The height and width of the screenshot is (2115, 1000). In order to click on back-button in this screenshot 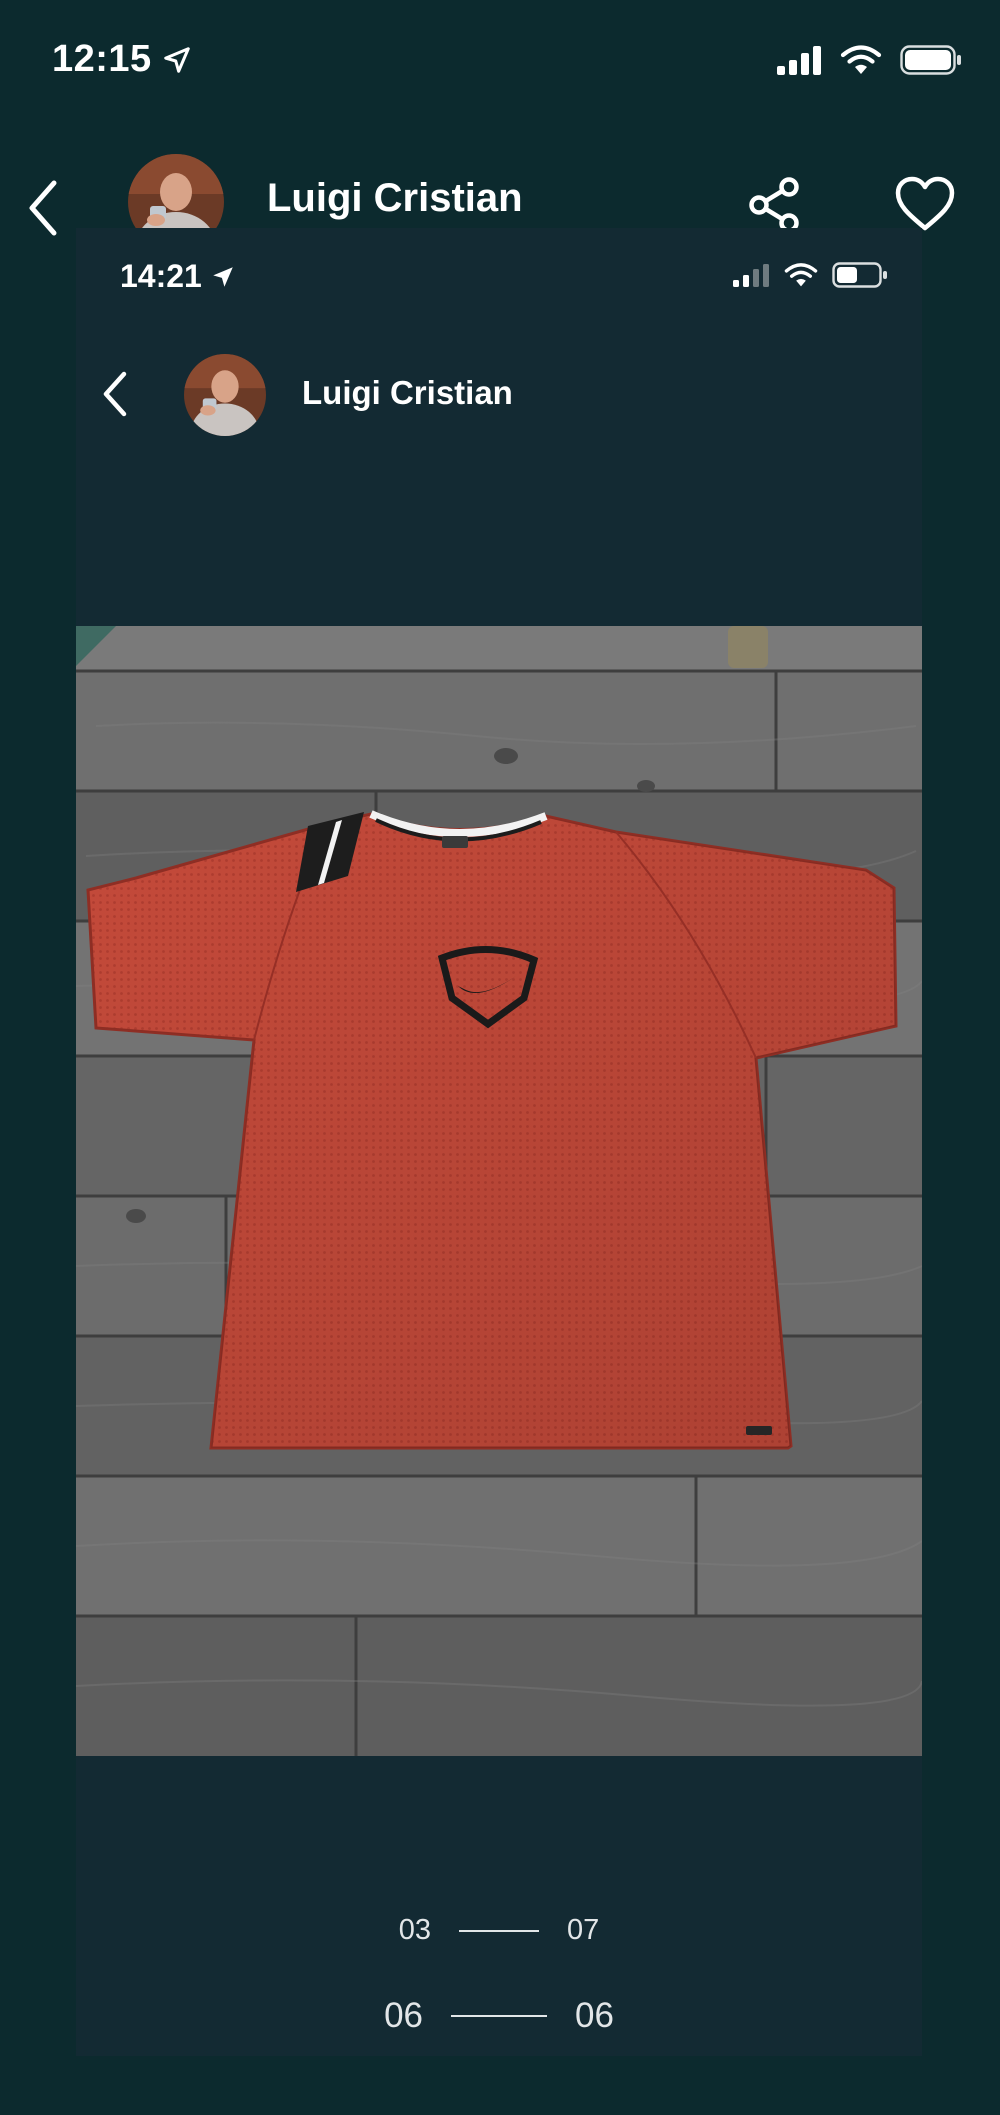, I will do `click(43, 208)`.